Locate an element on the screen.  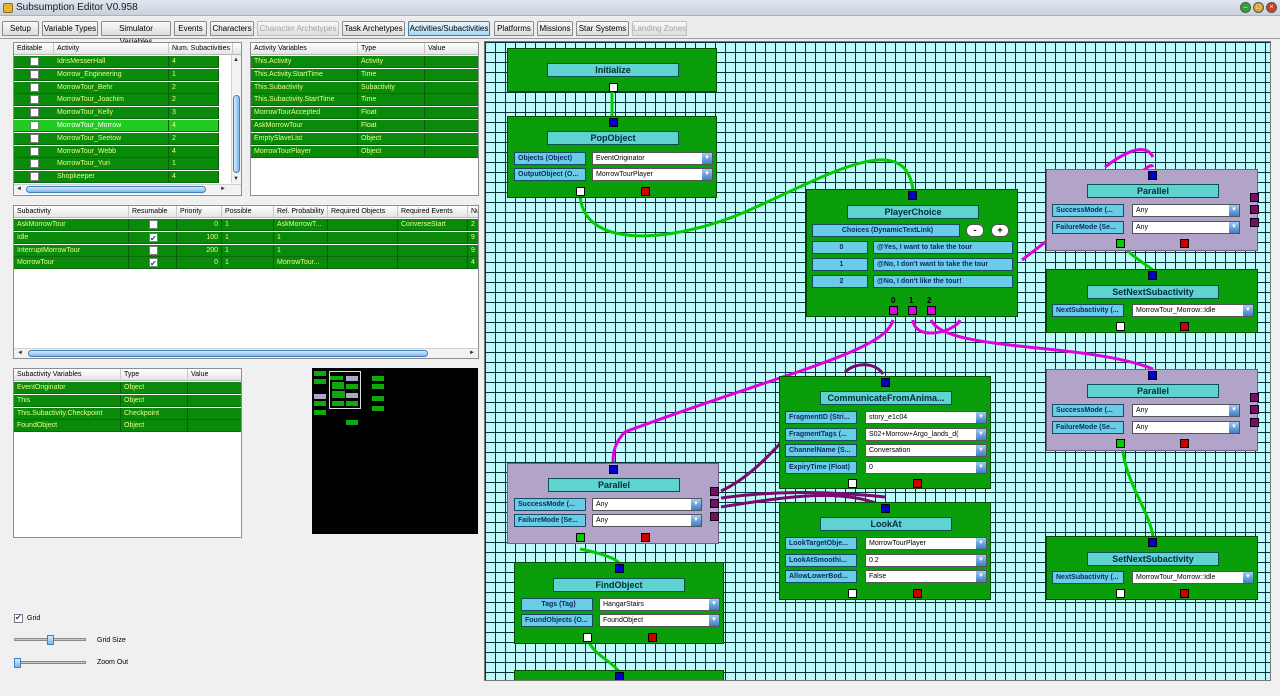
communicate-in-port is located at coordinates (885, 382).